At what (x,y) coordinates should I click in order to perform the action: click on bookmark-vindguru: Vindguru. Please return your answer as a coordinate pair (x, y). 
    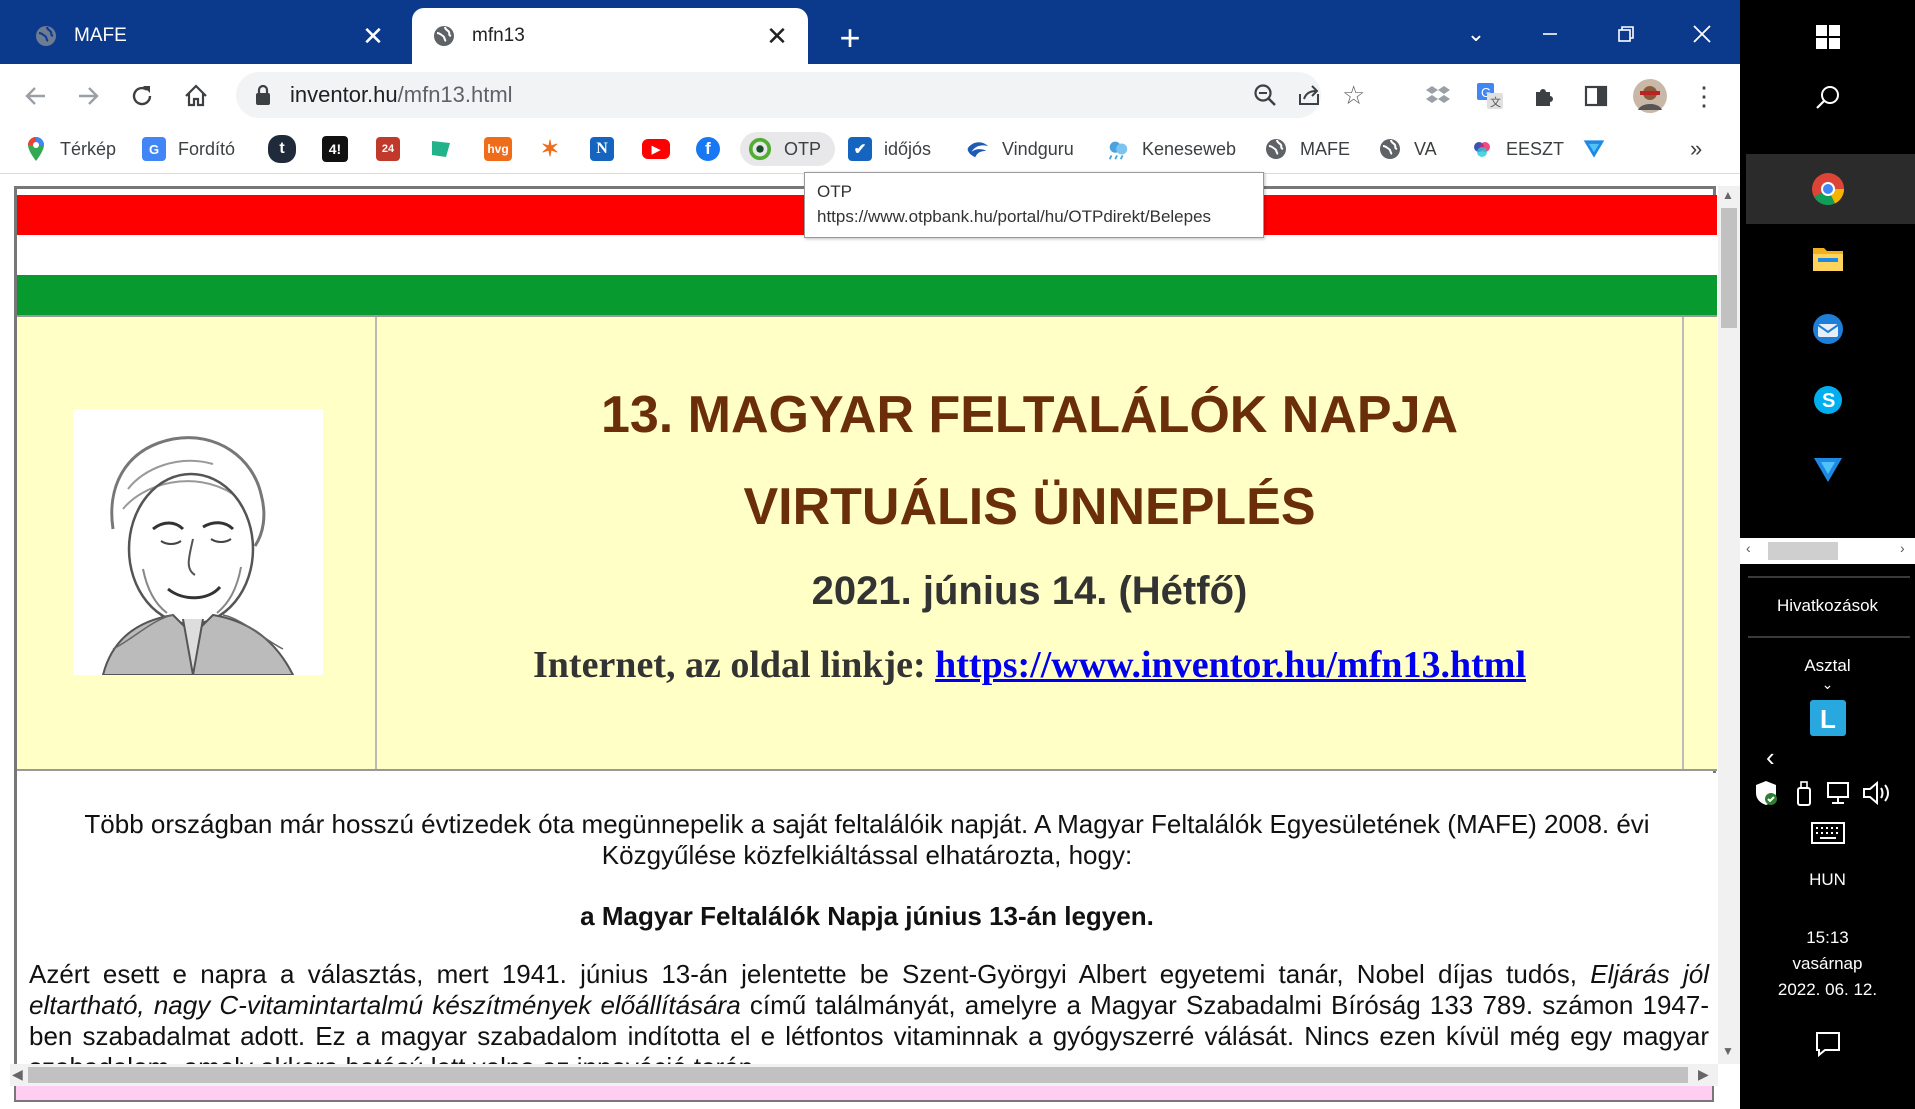
    Looking at the image, I should click on (1020, 149).